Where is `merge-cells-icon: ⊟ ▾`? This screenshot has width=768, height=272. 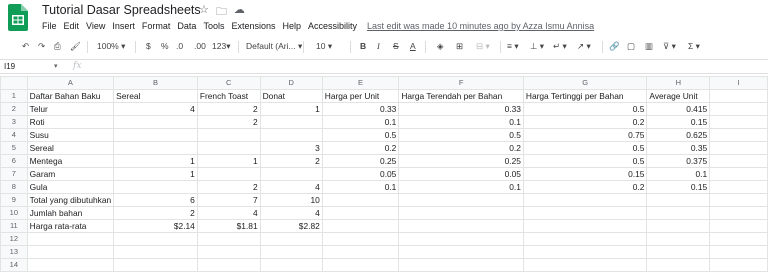
merge-cells-icon: ⊟ ▾ is located at coordinates (483, 46).